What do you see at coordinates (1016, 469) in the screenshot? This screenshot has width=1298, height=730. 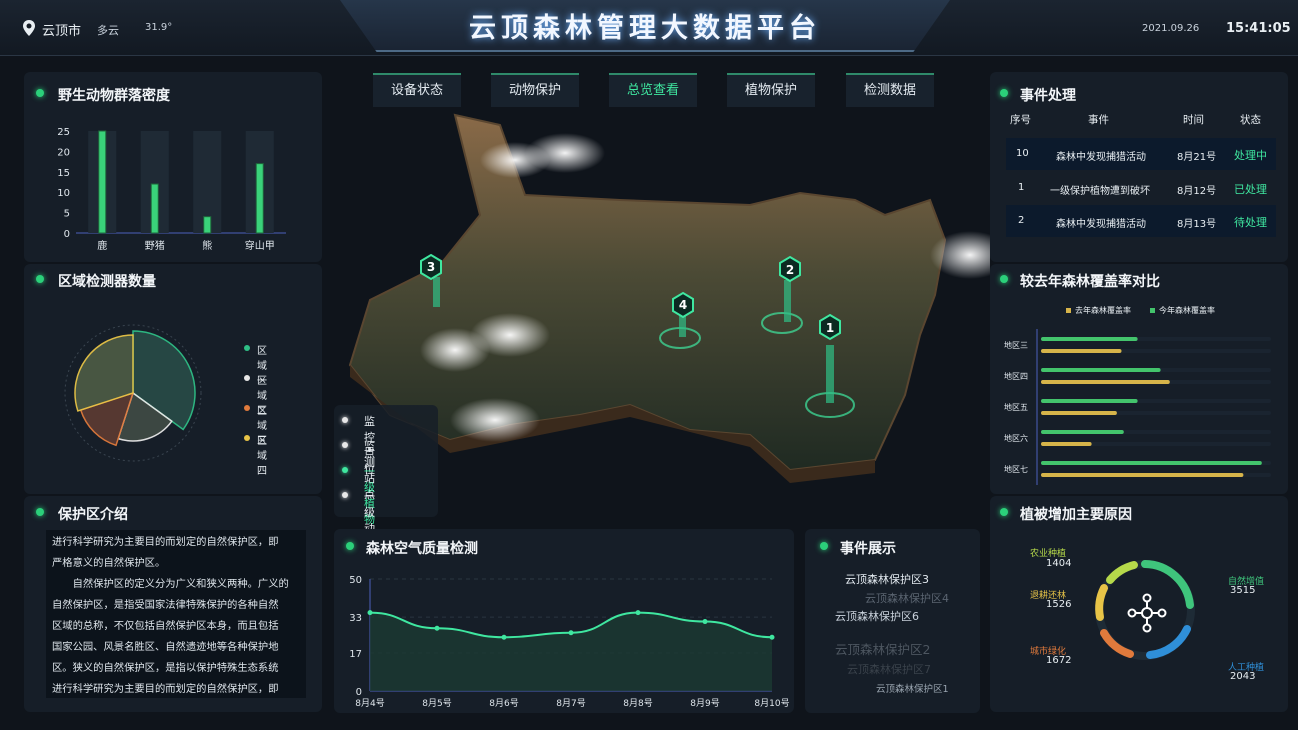 I see `y-tick-label: 地区七` at bounding box center [1016, 469].